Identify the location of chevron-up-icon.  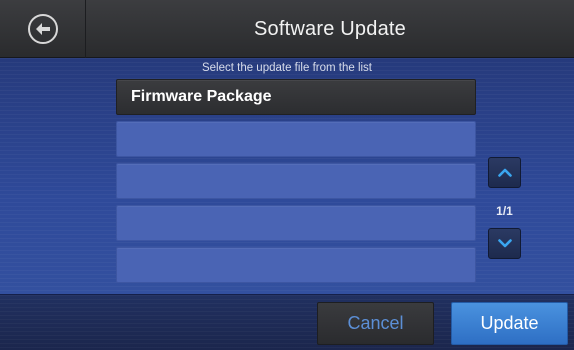
(504, 172).